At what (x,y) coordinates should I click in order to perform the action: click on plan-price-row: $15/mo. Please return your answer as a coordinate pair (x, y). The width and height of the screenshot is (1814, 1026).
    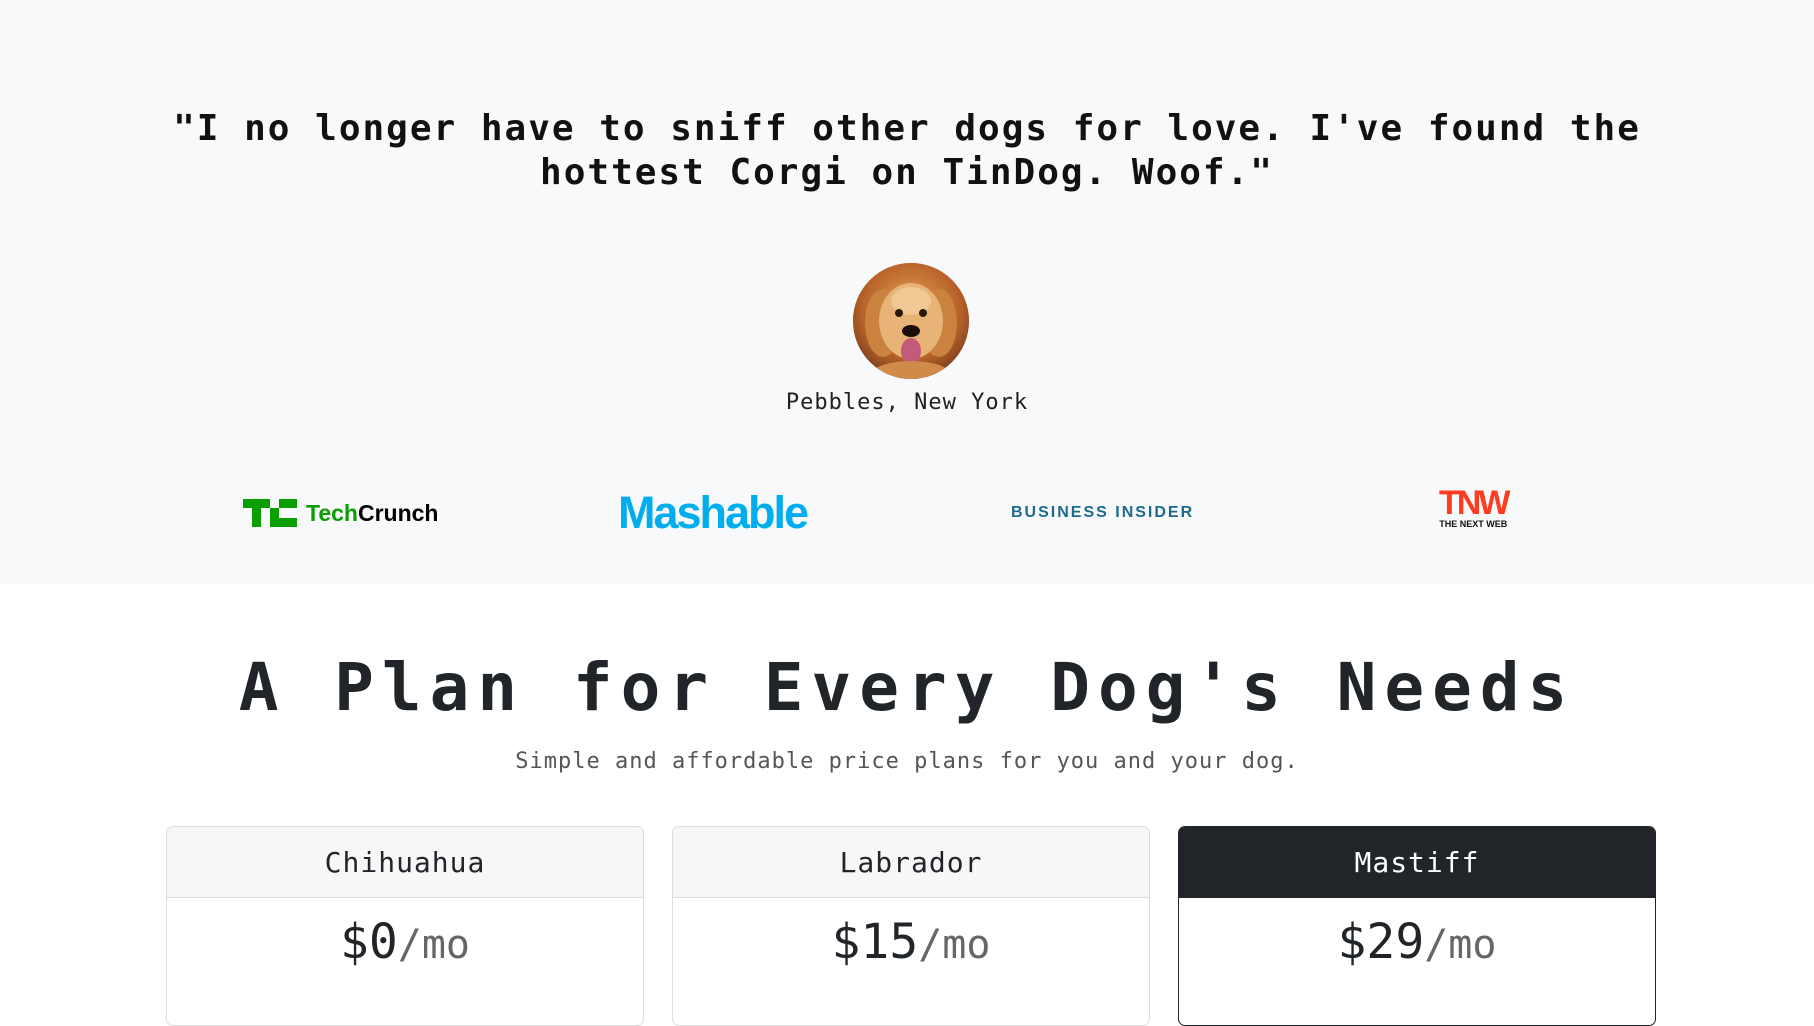
    Looking at the image, I should click on (911, 934).